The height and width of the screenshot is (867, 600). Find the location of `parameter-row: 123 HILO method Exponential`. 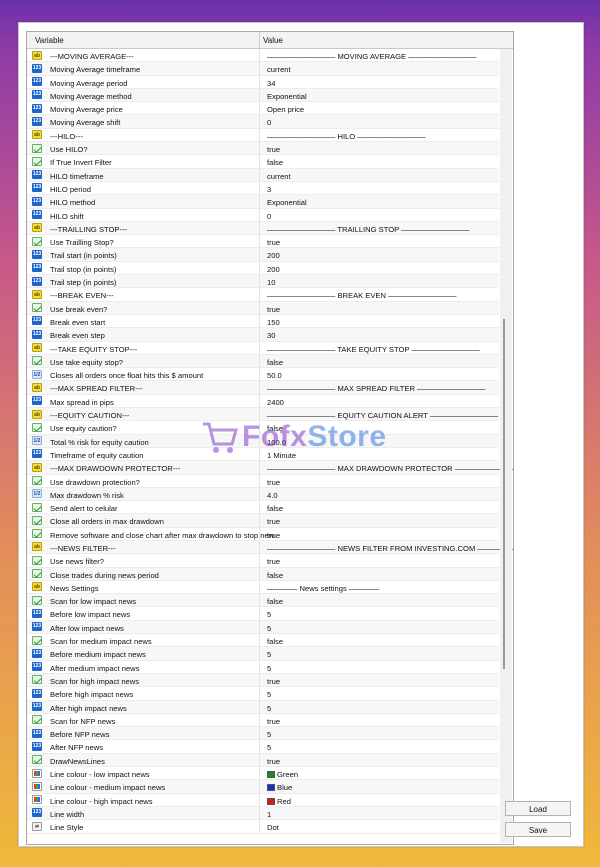

parameter-row: 123 HILO method Exponential is located at coordinates (263, 202).